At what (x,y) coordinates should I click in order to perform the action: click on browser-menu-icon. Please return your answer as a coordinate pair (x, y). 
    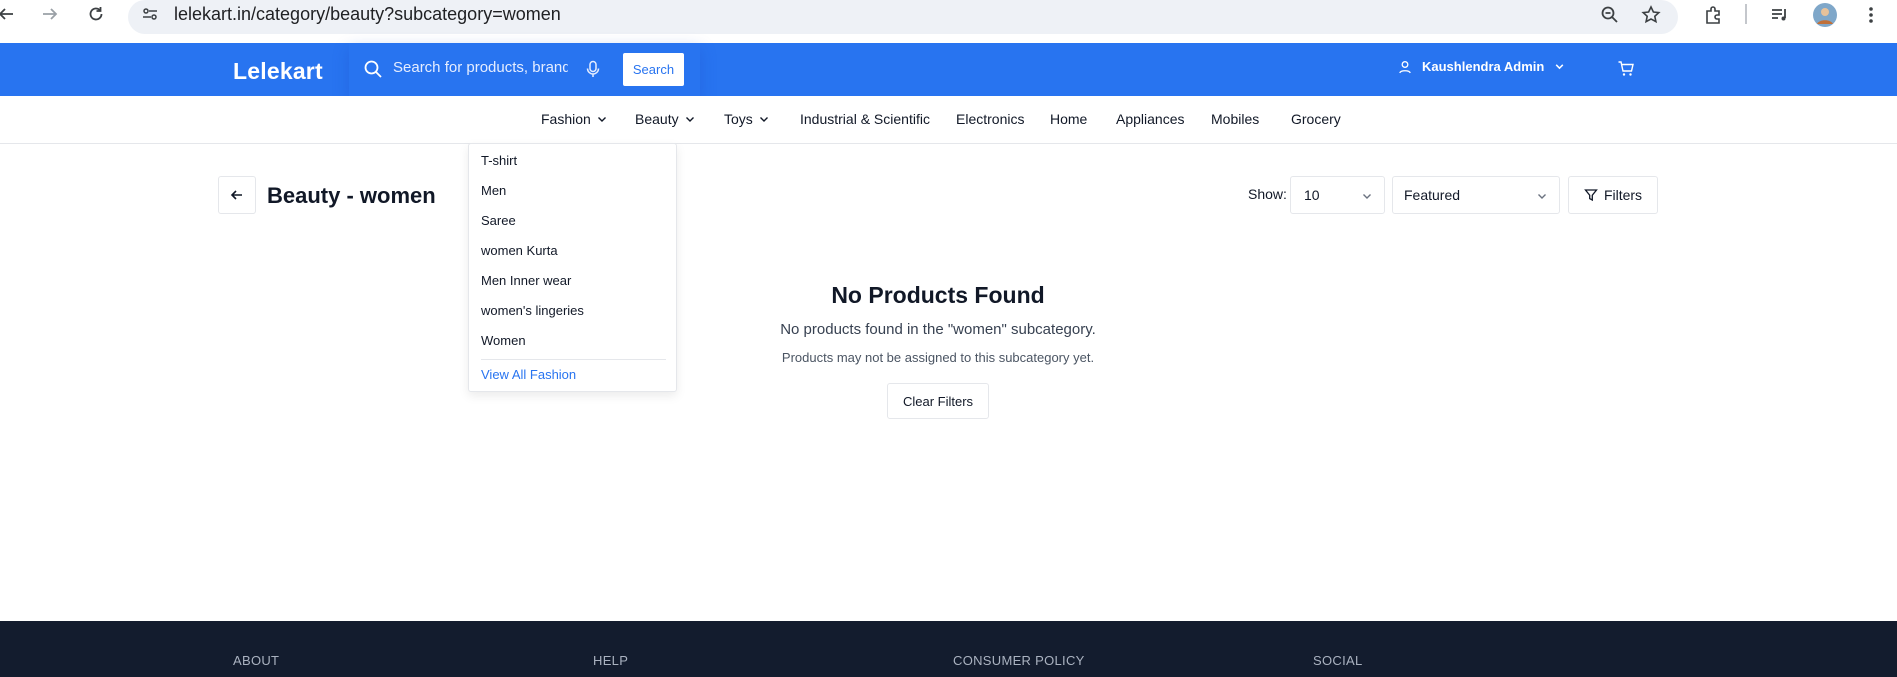
    Looking at the image, I should click on (1871, 15).